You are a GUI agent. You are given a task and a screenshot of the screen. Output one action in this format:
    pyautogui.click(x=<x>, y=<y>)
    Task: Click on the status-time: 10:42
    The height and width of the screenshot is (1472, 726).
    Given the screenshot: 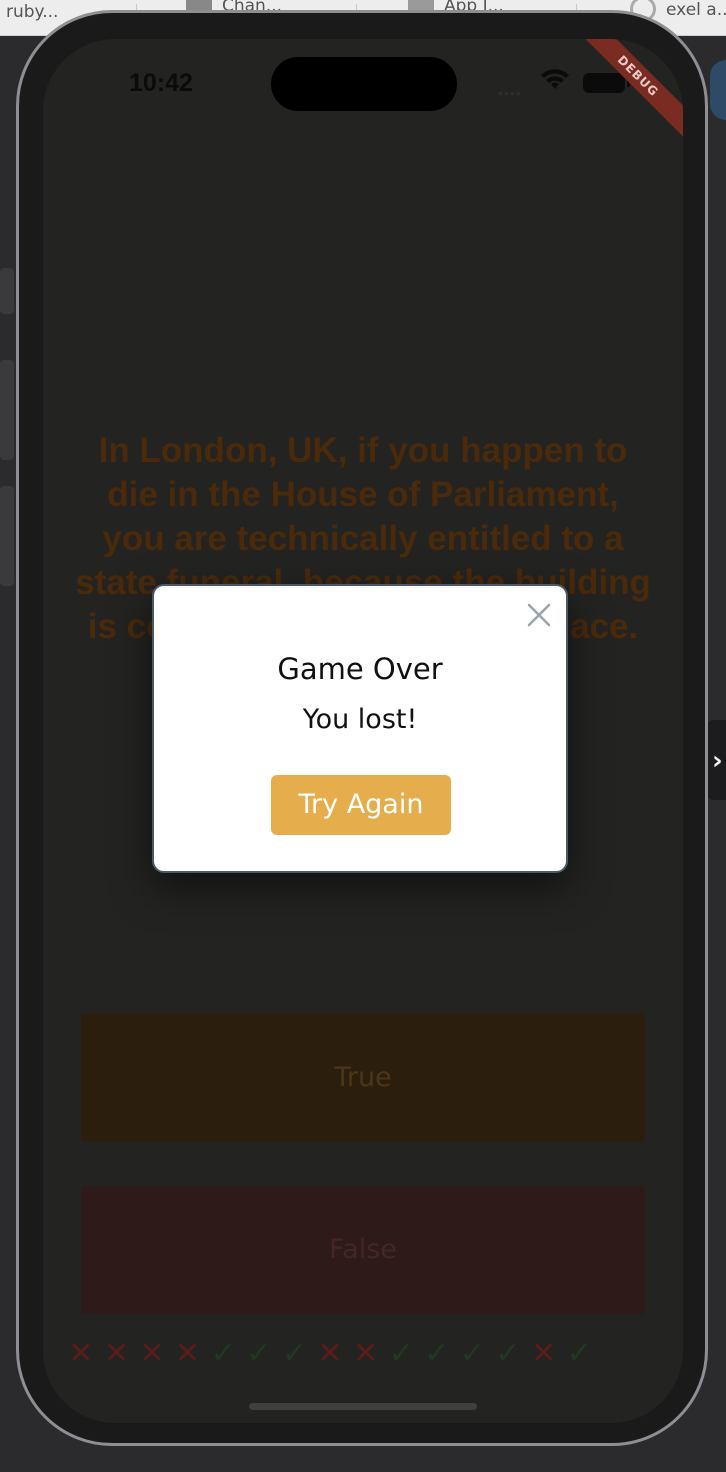 What is the action you would take?
    pyautogui.click(x=161, y=83)
    